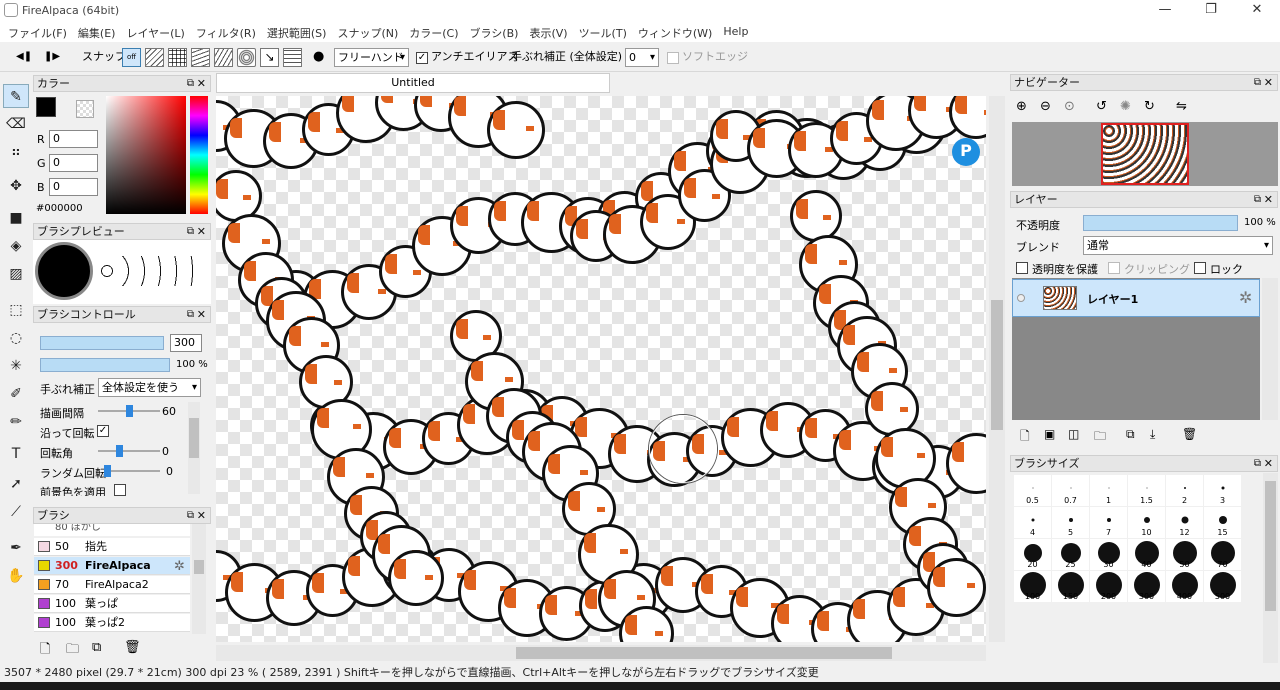  What do you see at coordinates (98, 32) in the screenshot?
I see `menu-edit: 編集(E)` at bounding box center [98, 32].